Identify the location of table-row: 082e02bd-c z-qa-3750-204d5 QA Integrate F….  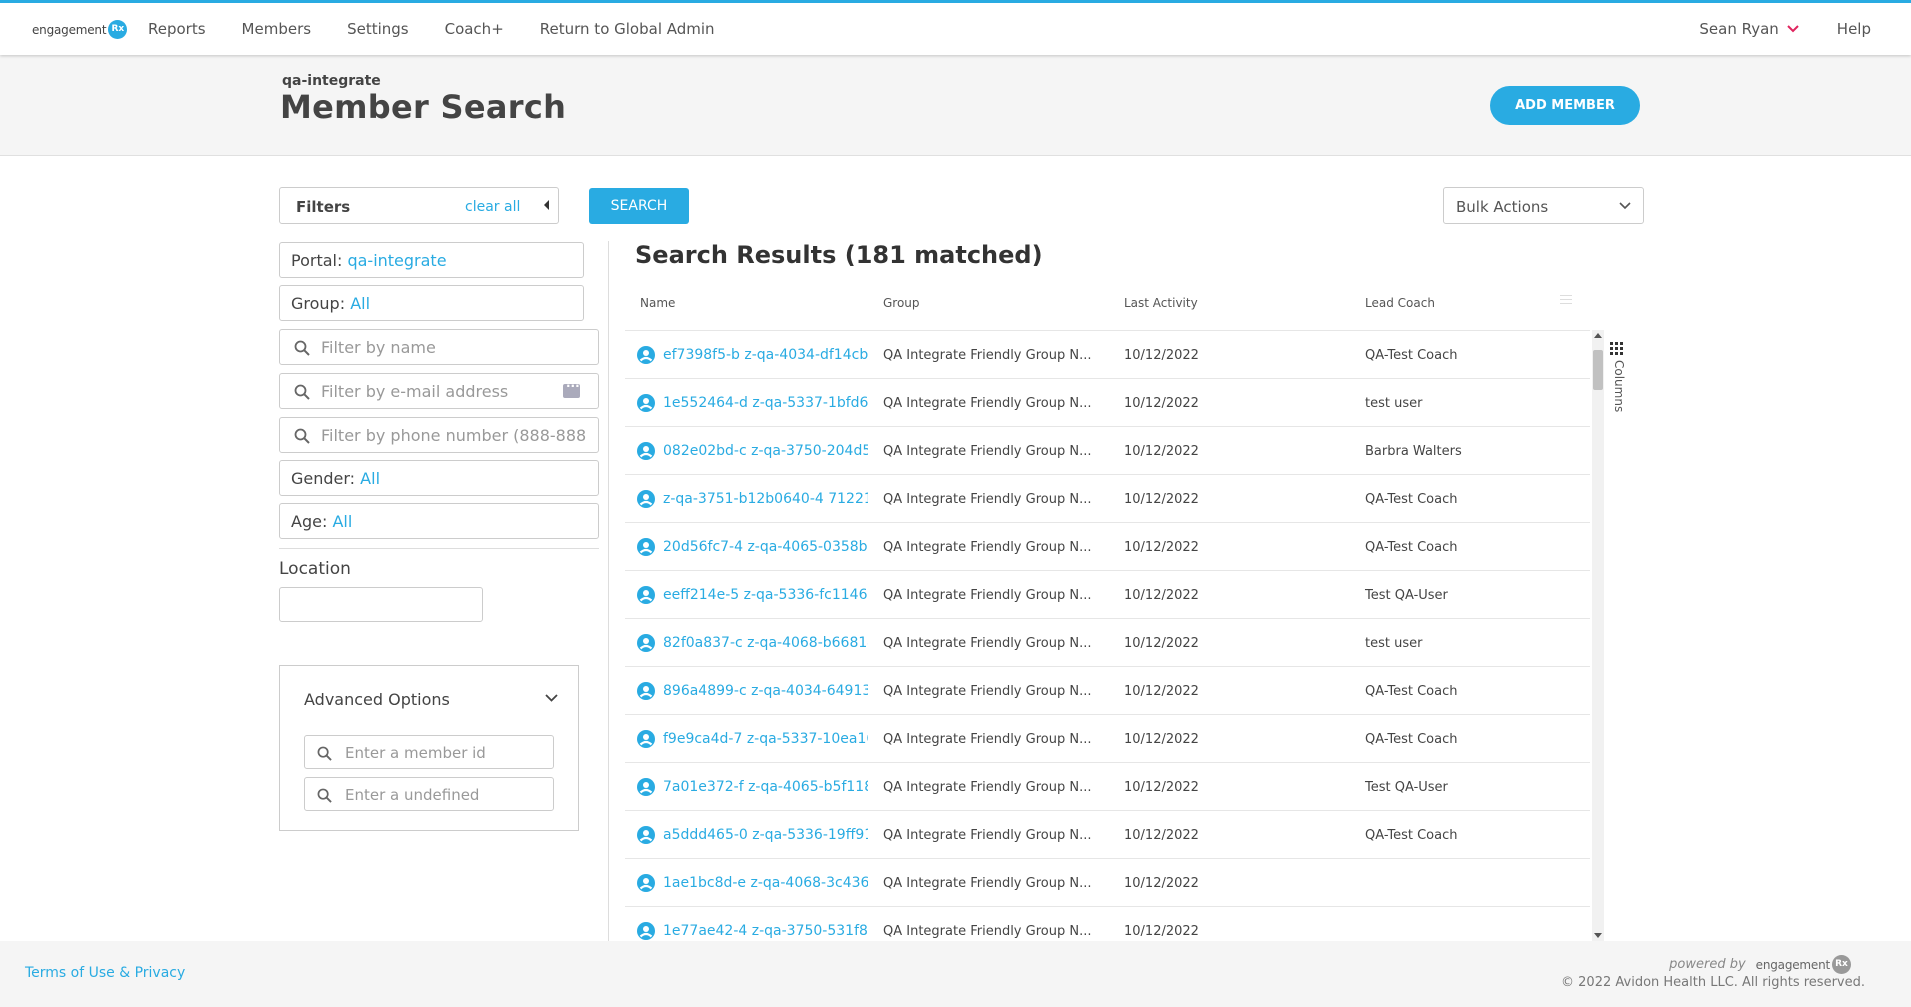
(1107, 450).